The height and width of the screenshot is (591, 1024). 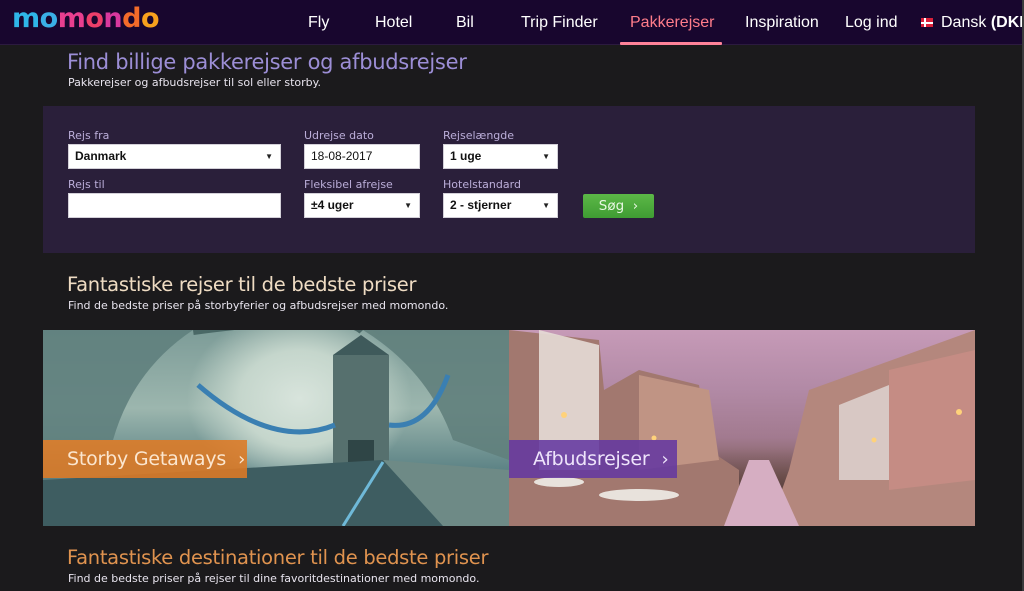 I want to click on hotel-standard-select: 2 - stjerner ▼, so click(x=500, y=205).